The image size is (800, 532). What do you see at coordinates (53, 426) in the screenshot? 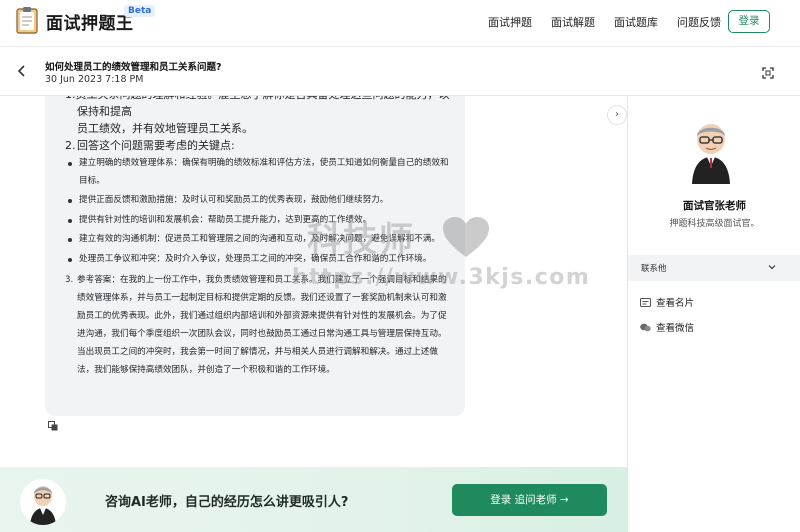
I see `copy-icon` at bounding box center [53, 426].